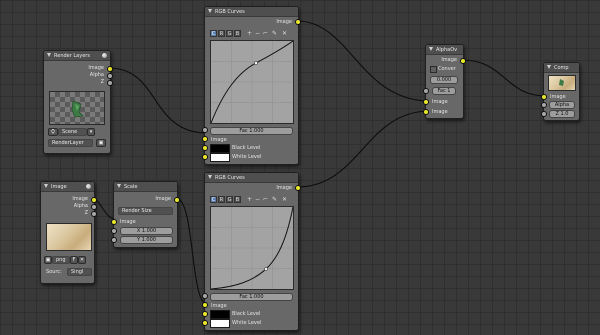 This screenshot has width=600, height=335. What do you see at coordinates (562, 83) in the screenshot?
I see `composite-preview` at bounding box center [562, 83].